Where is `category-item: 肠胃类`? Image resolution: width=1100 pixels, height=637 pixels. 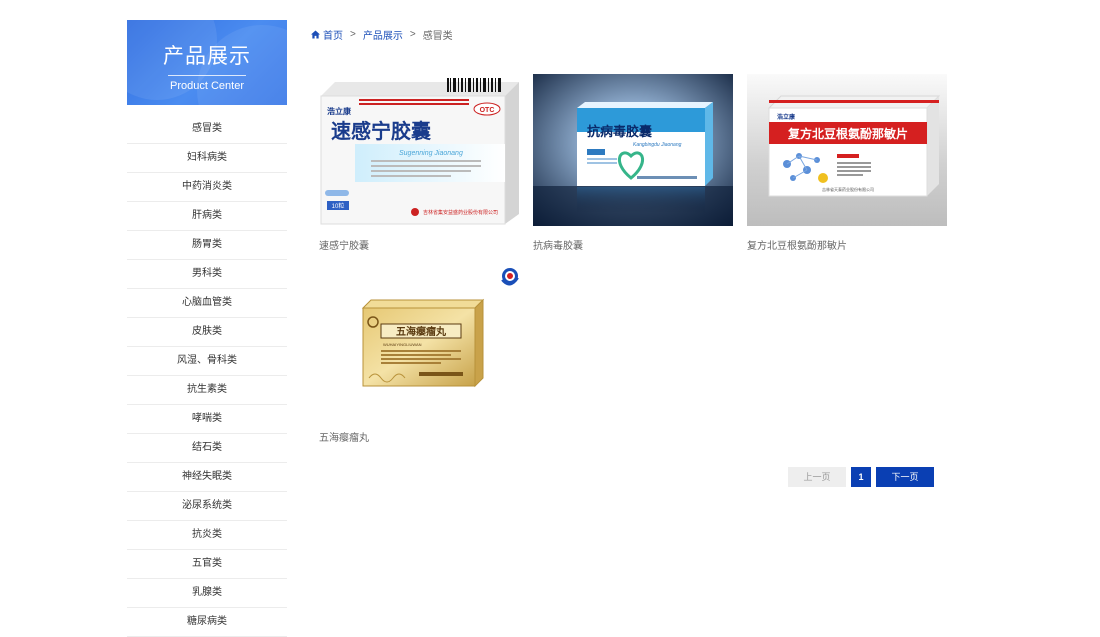
category-item: 肠胃类 is located at coordinates (207, 245).